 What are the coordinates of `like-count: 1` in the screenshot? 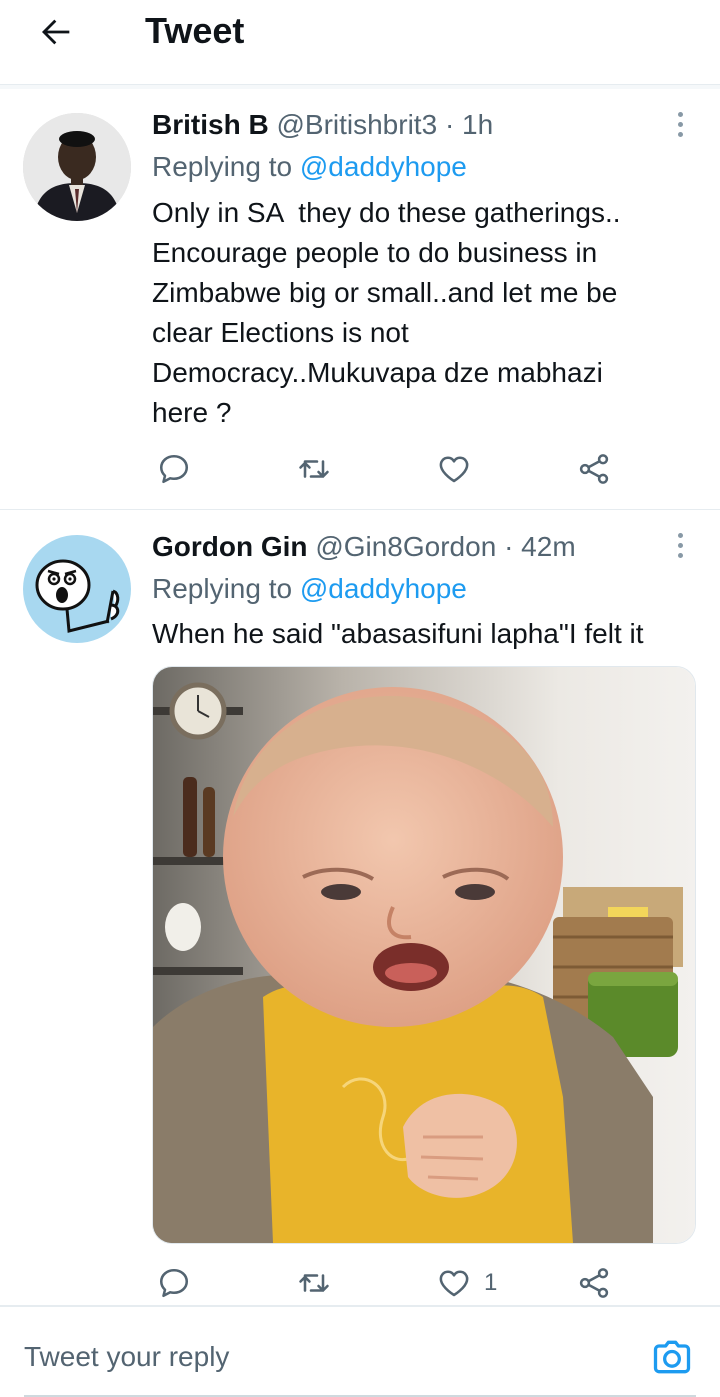 It's located at (491, 1282).